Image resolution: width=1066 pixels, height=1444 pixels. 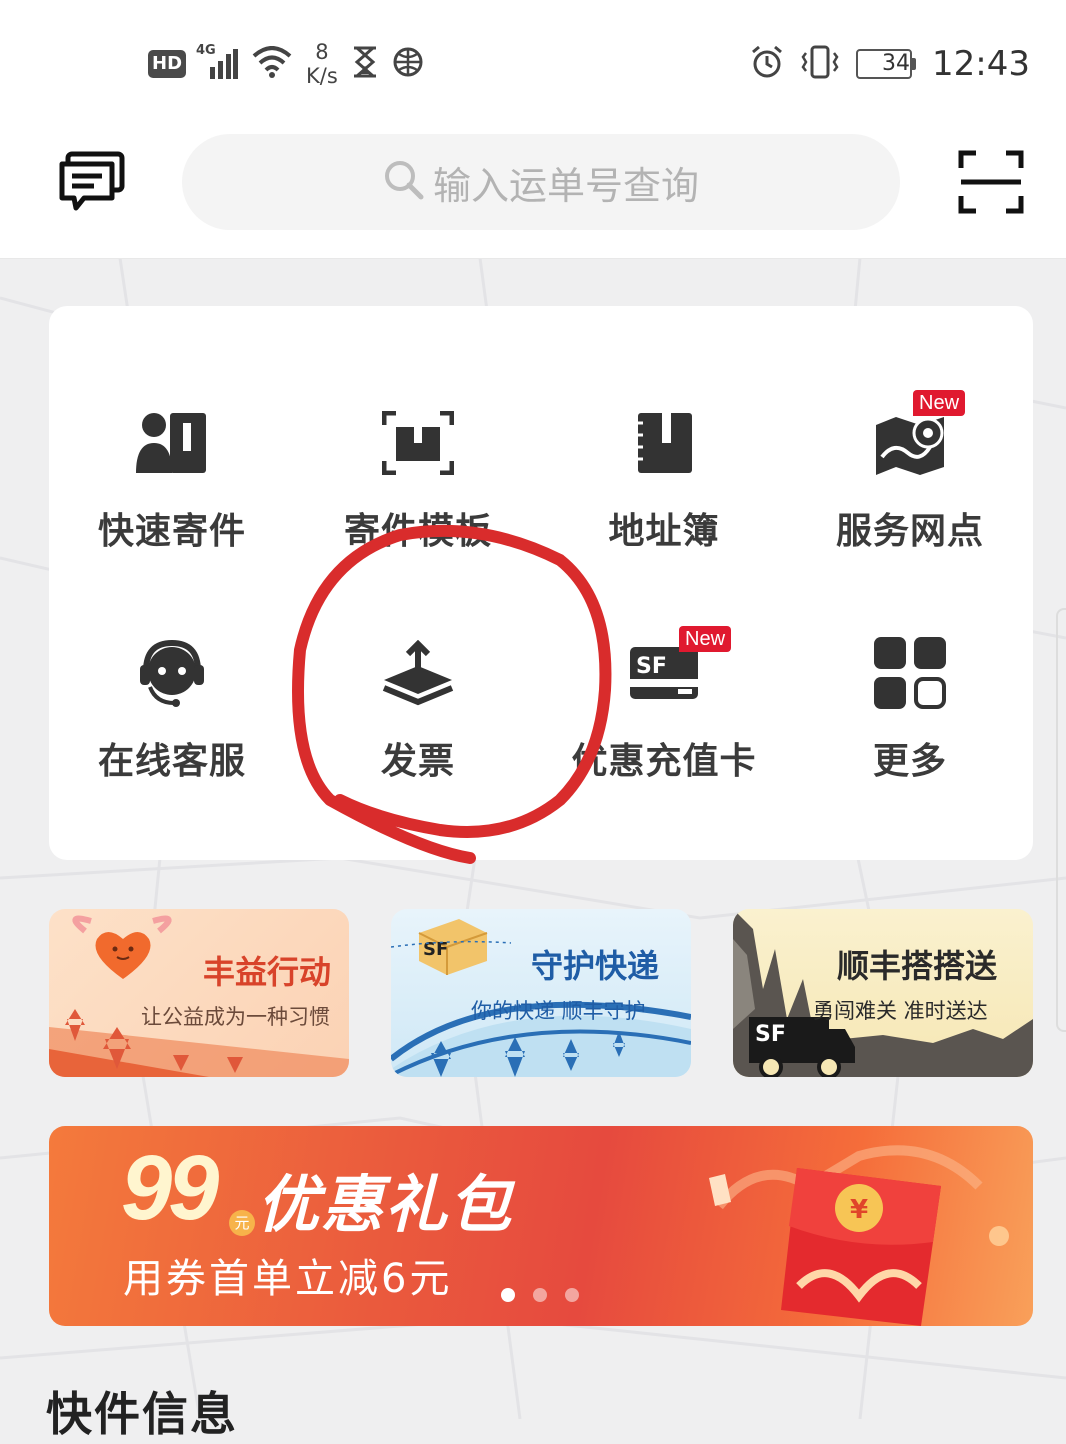 I want to click on service-online-support: 在线客服, so click(x=172, y=706).